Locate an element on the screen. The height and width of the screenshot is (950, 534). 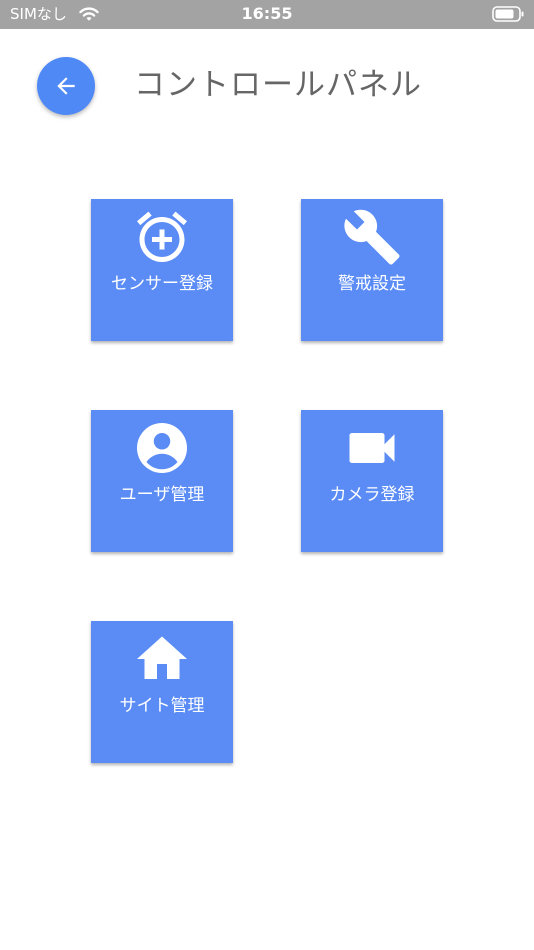
arrow-left-icon is located at coordinates (66, 86).